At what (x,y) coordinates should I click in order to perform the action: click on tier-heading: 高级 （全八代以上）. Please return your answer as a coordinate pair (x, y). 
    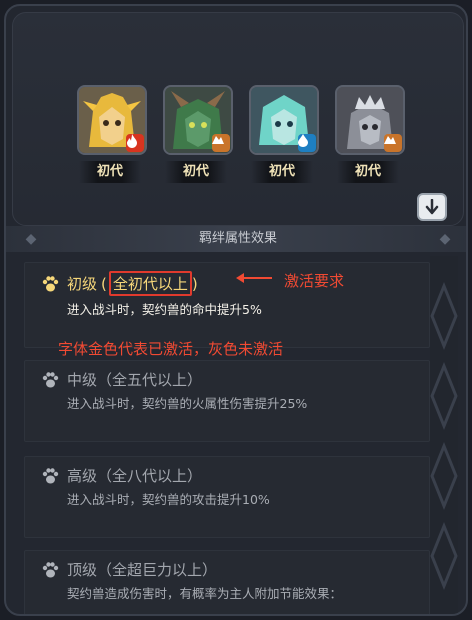
    Looking at the image, I should click on (121, 475).